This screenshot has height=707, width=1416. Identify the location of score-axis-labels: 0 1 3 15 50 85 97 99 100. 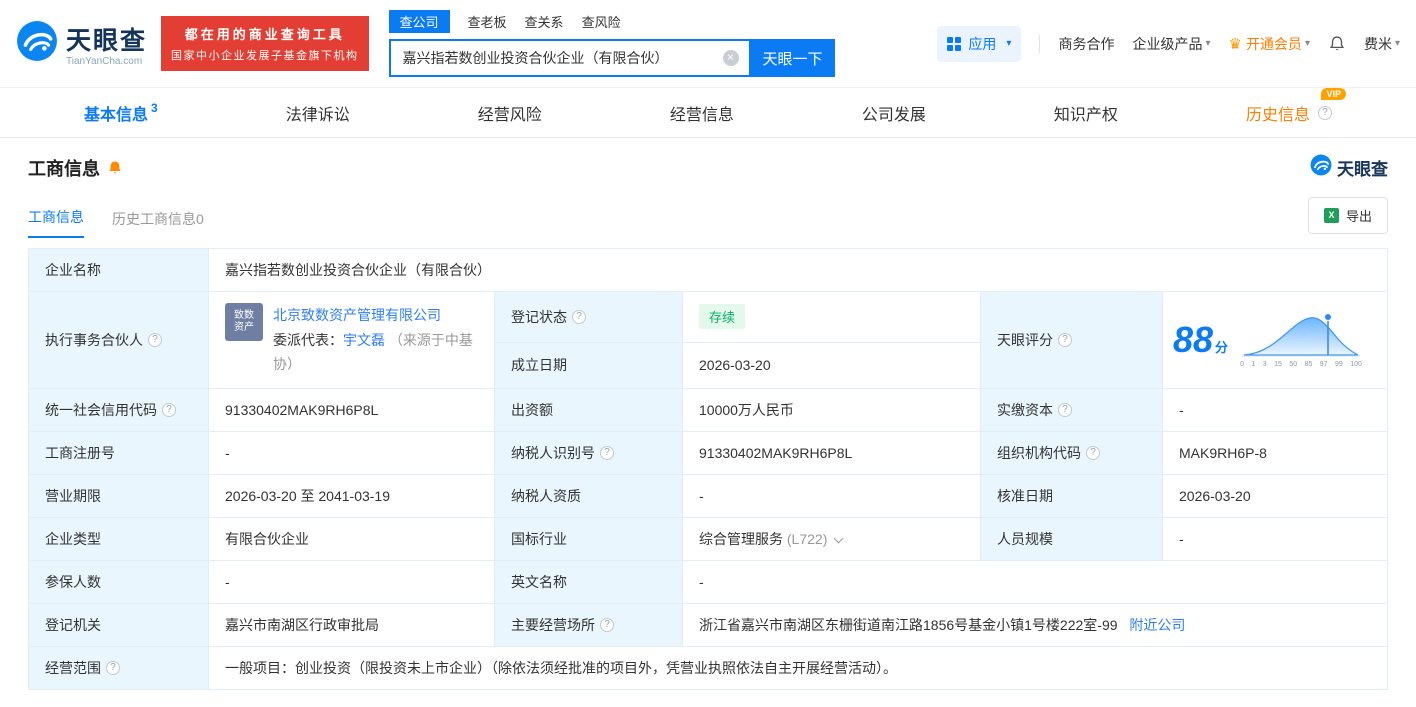
(1301, 365).